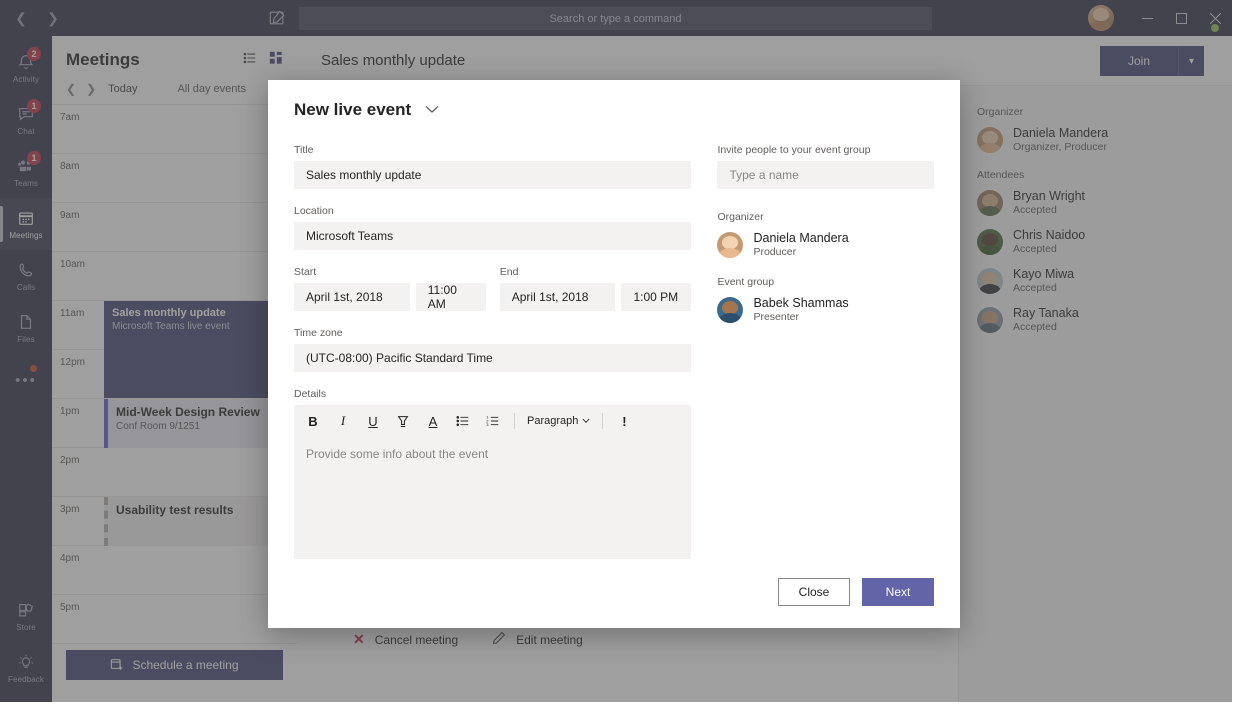  I want to click on rich-text-toolbar: B I U A 1 2 3 Paragraph !, so click(493, 421).